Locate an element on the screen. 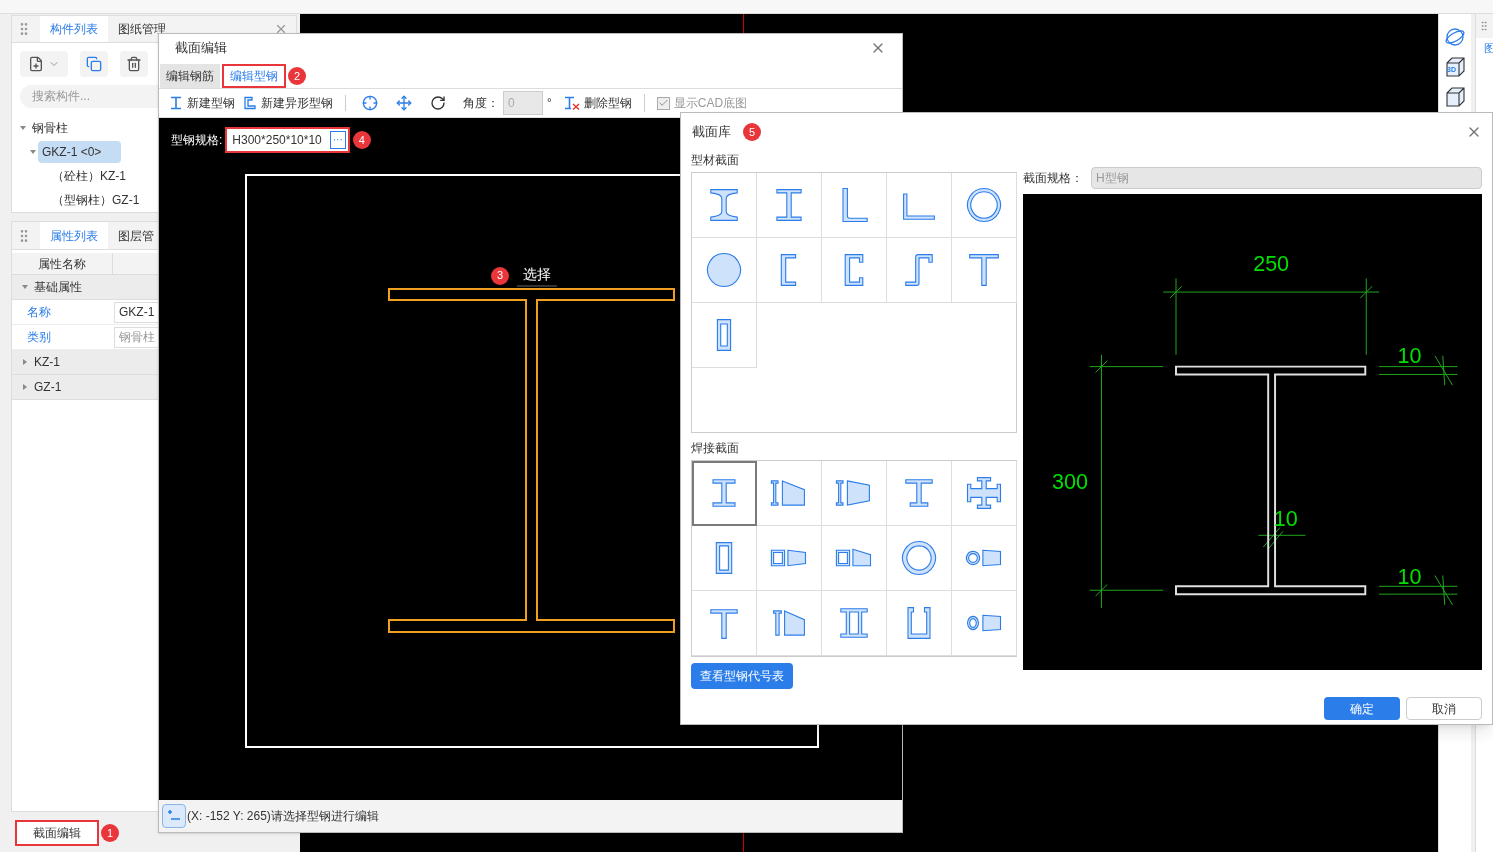 This screenshot has width=1493, height=852. tree-item: GKZ-1 <0> is located at coordinates (80, 152).